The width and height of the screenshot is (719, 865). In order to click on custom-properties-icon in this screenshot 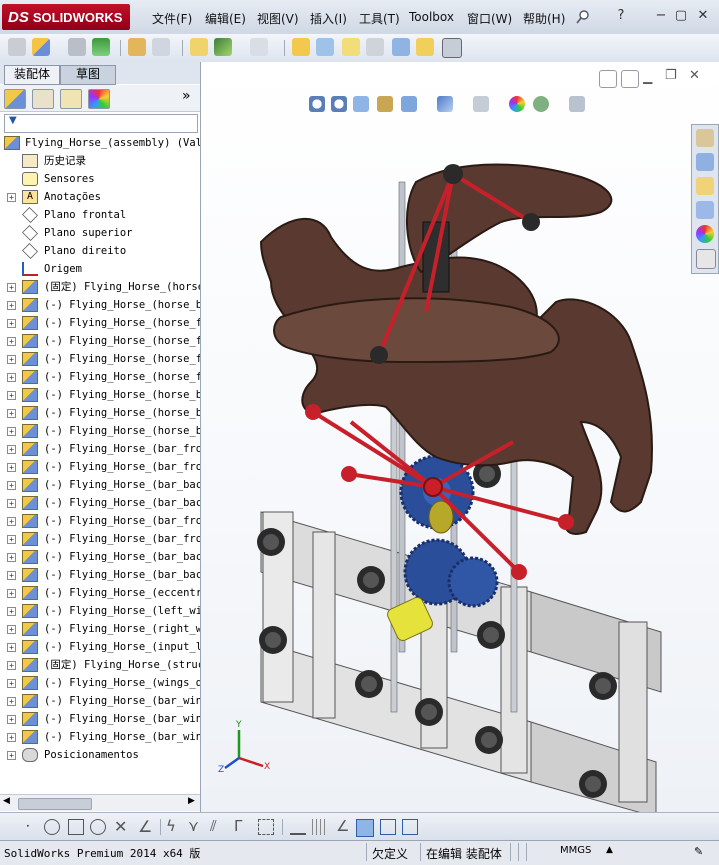, I will do `click(706, 259)`.